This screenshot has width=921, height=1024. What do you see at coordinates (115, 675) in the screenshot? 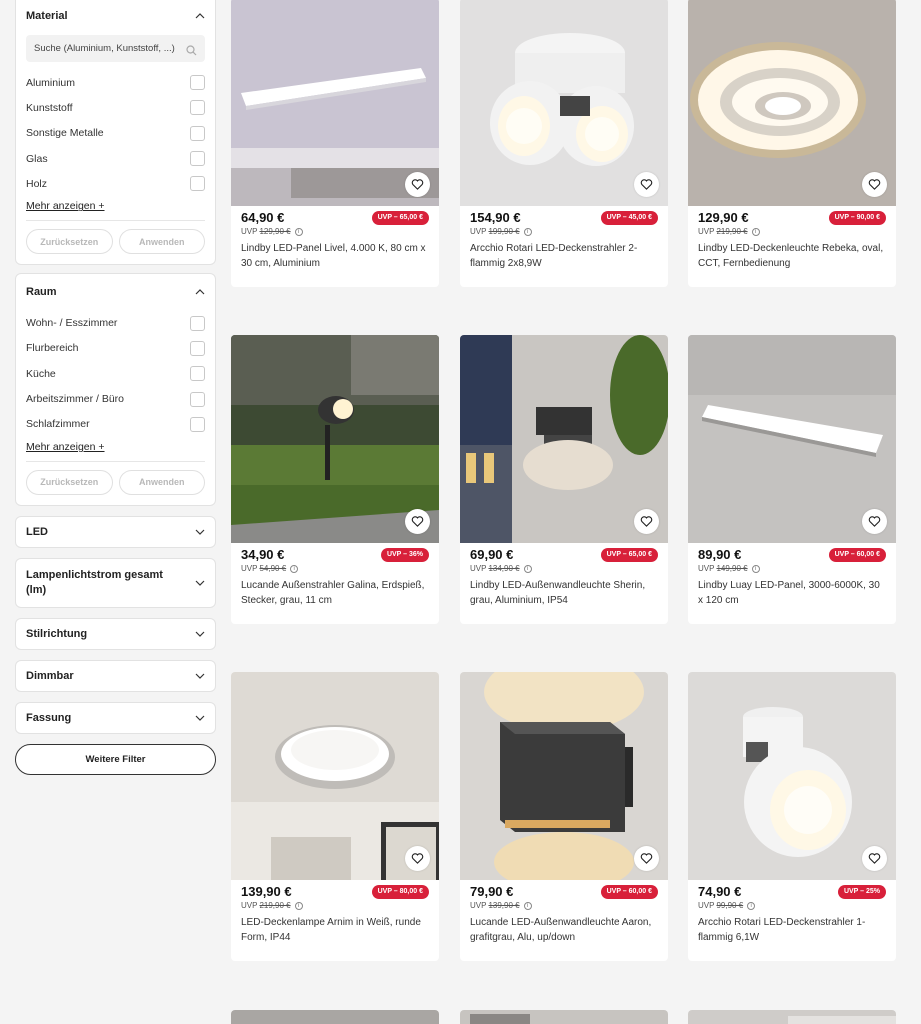
I see `filter-dimmbar: Dimmbar` at bounding box center [115, 675].